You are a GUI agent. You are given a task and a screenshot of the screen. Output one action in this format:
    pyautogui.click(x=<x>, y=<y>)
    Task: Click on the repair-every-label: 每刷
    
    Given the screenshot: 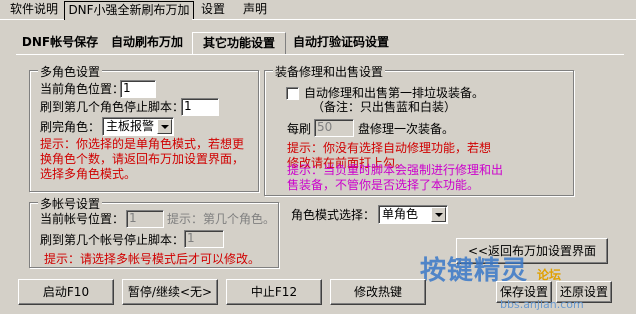 What is the action you would take?
    pyautogui.click(x=299, y=129)
    